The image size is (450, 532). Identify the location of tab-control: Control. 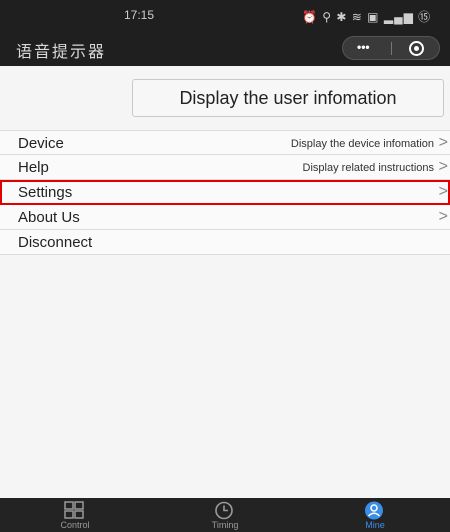
(75, 515).